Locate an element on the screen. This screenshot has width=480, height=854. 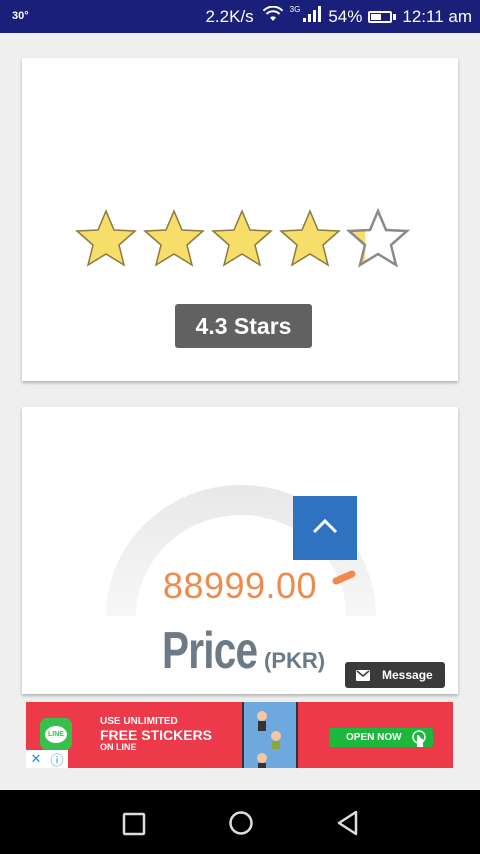
clock: 12:11 am is located at coordinates (437, 16).